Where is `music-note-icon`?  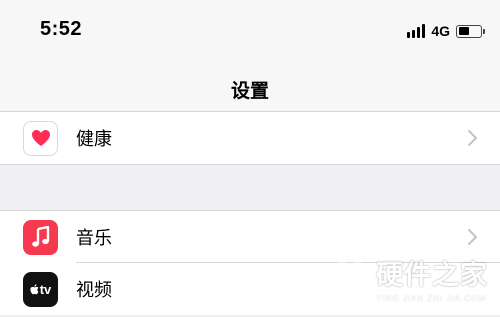 music-note-icon is located at coordinates (40, 237).